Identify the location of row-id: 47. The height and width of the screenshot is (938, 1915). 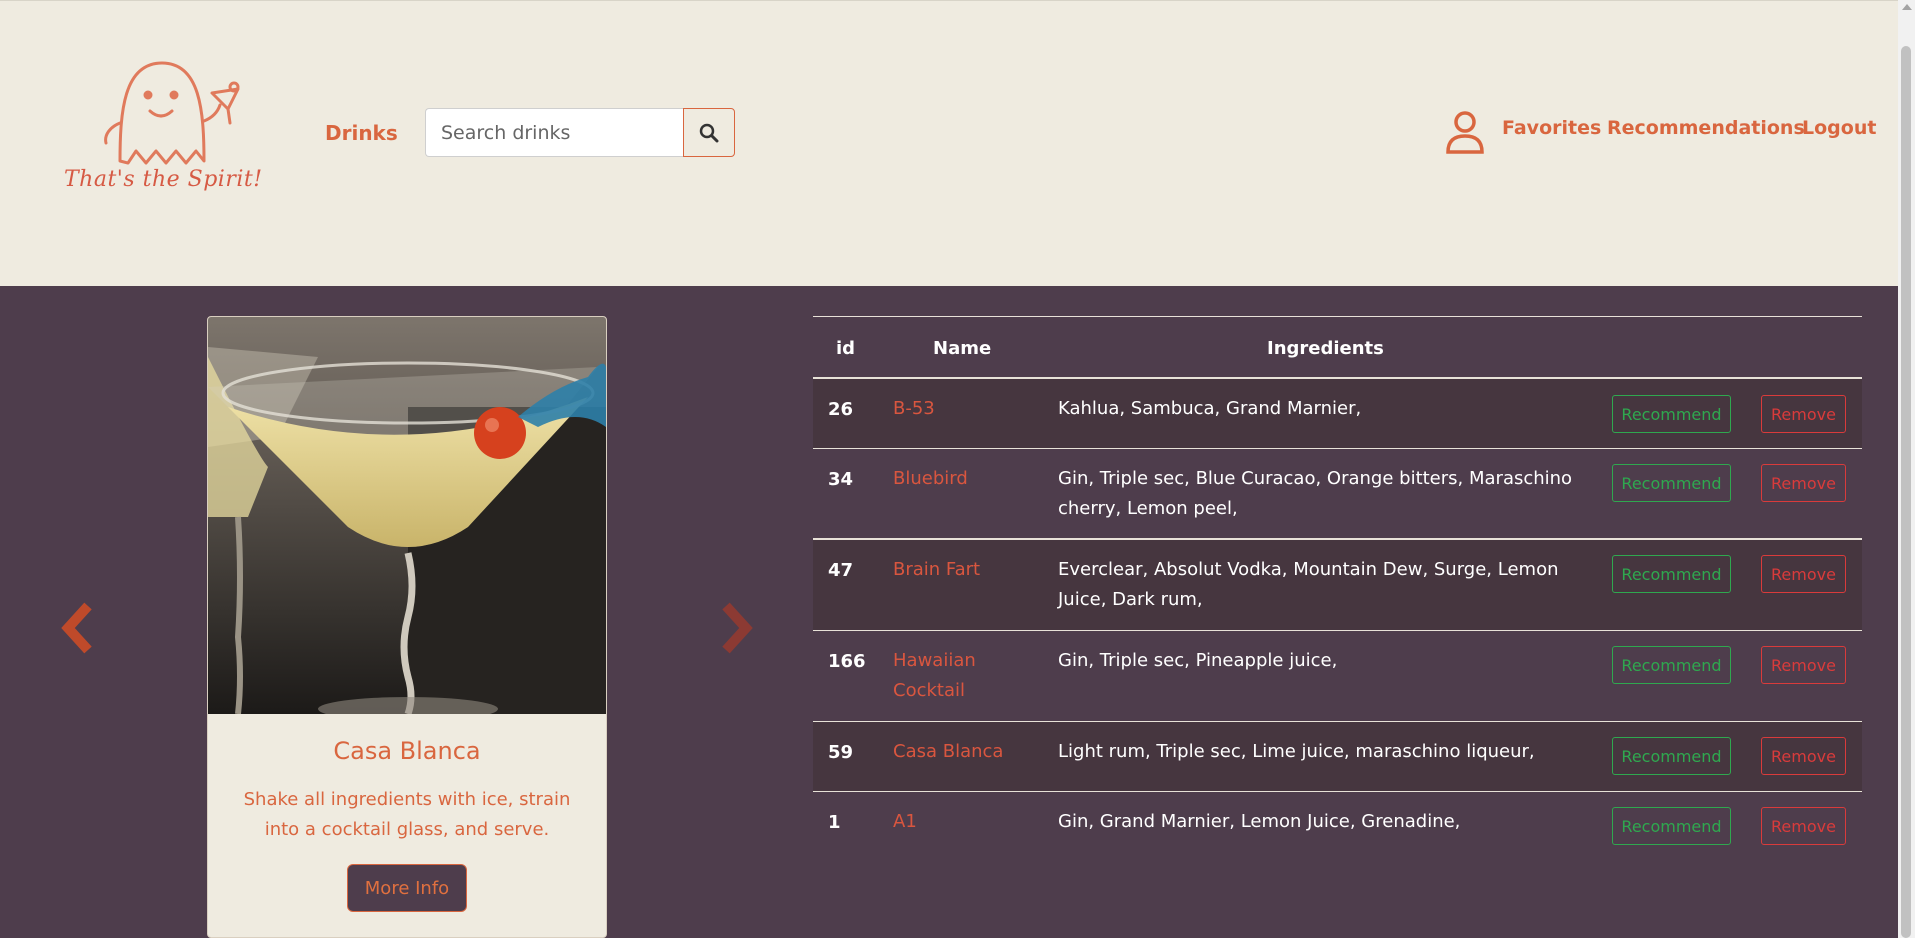
(841, 570).